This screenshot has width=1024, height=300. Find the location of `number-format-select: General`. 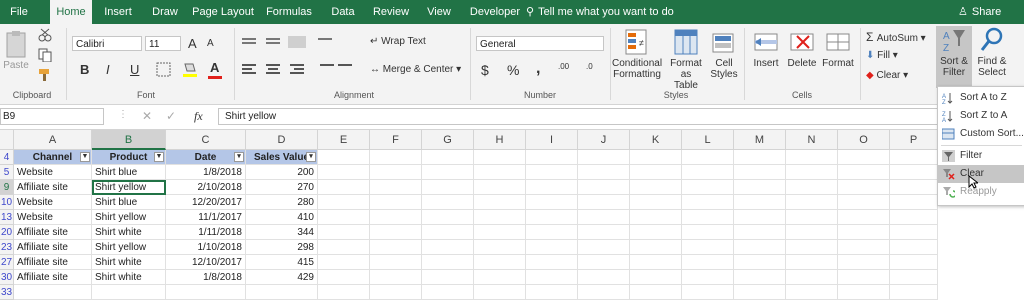

number-format-select: General is located at coordinates (540, 43).